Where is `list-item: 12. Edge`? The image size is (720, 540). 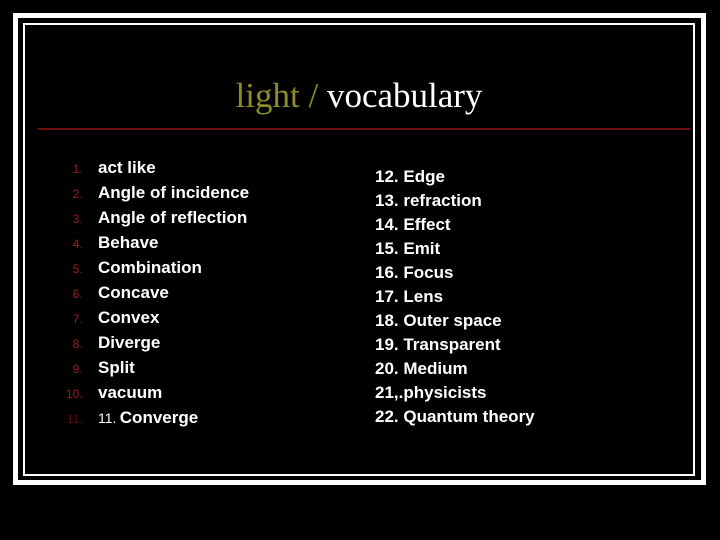
list-item: 12. Edge is located at coordinates (410, 176).